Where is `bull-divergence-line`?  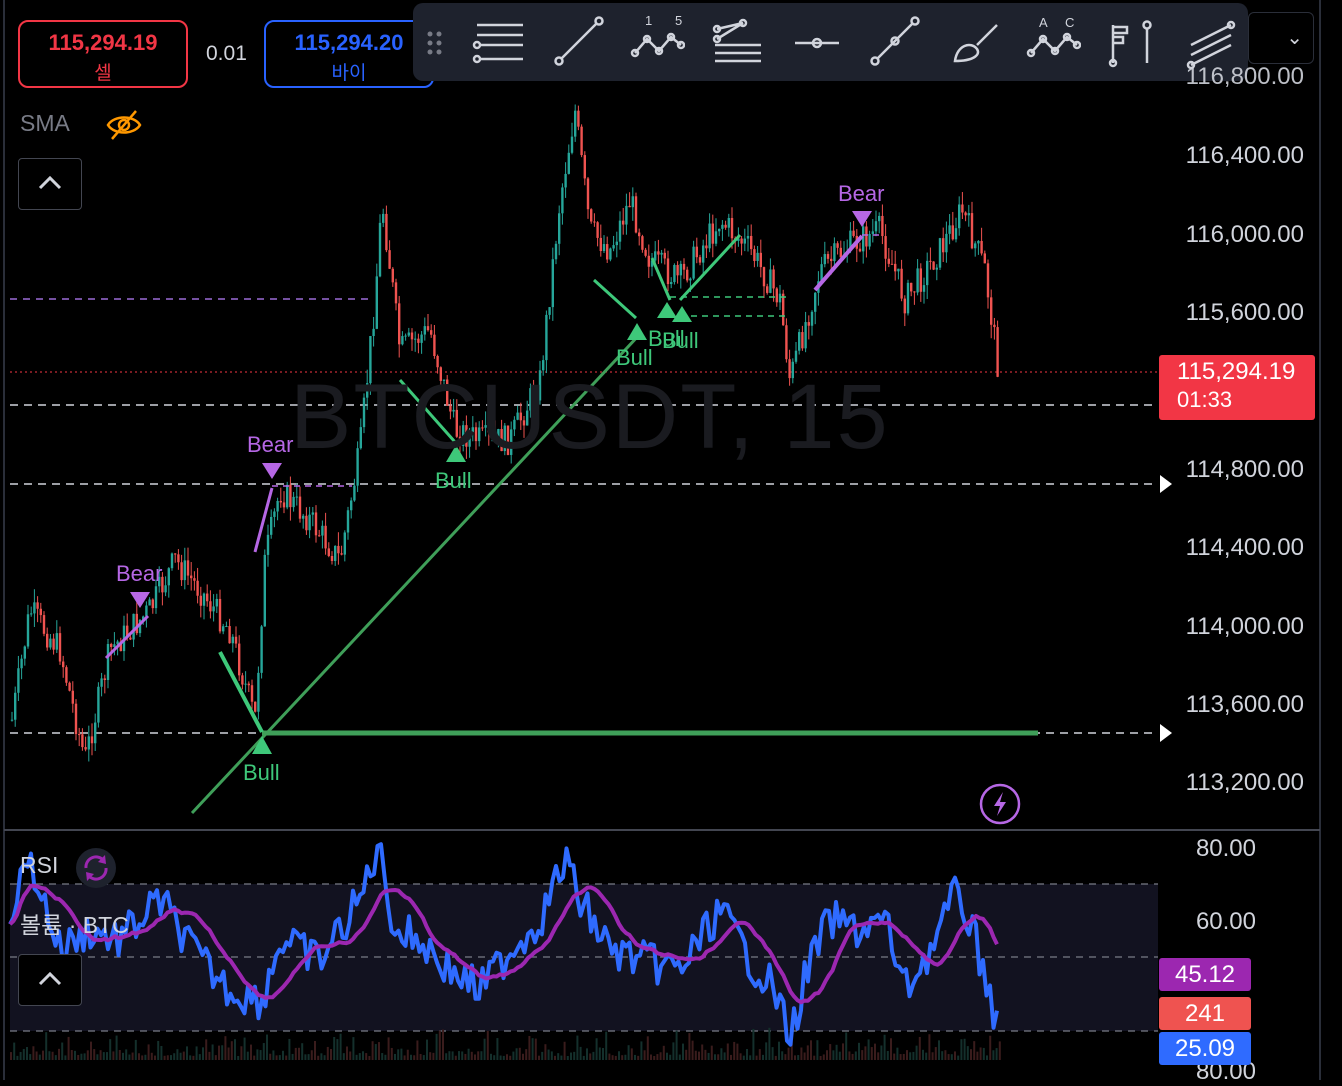 bull-divergence-line is located at coordinates (615, 299).